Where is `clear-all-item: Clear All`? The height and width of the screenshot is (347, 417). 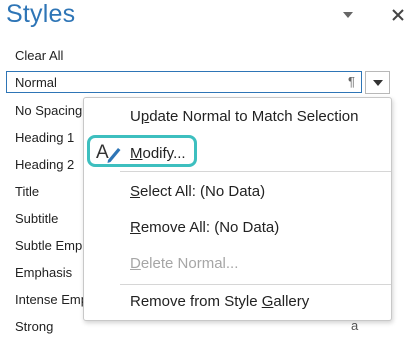
clear-all-item: Clear All is located at coordinates (39, 55).